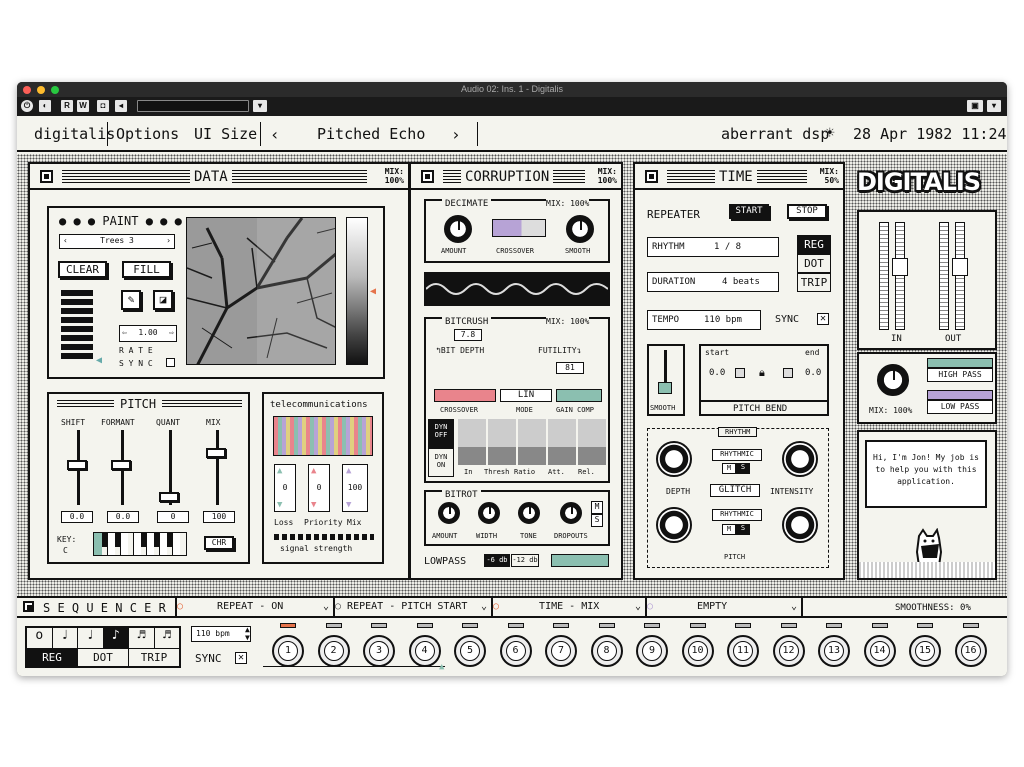 The width and height of the screenshot is (1024, 767). Describe the element at coordinates (651, 176) in the screenshot. I see `time-bypass-toggle` at that location.